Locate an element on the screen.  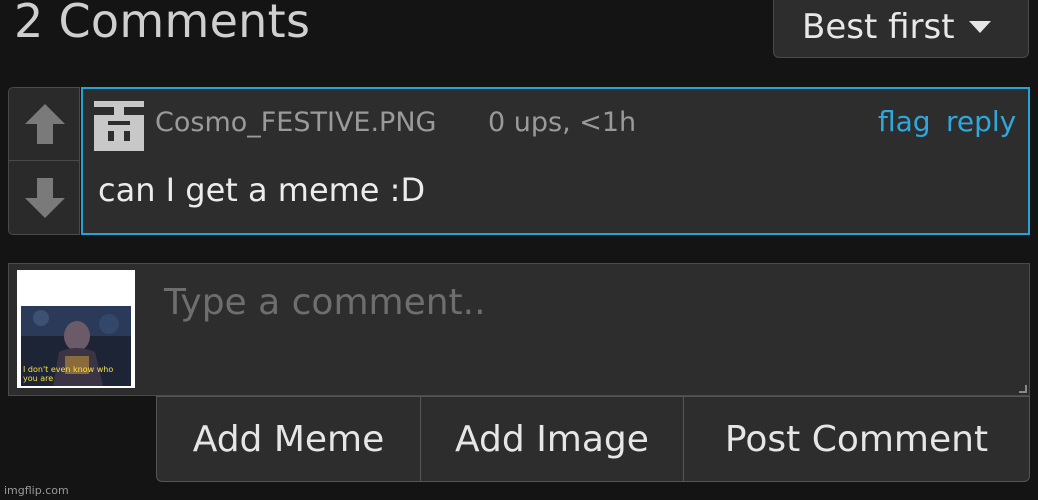
comment-meta: 0 ups, <1h is located at coordinates (562, 122).